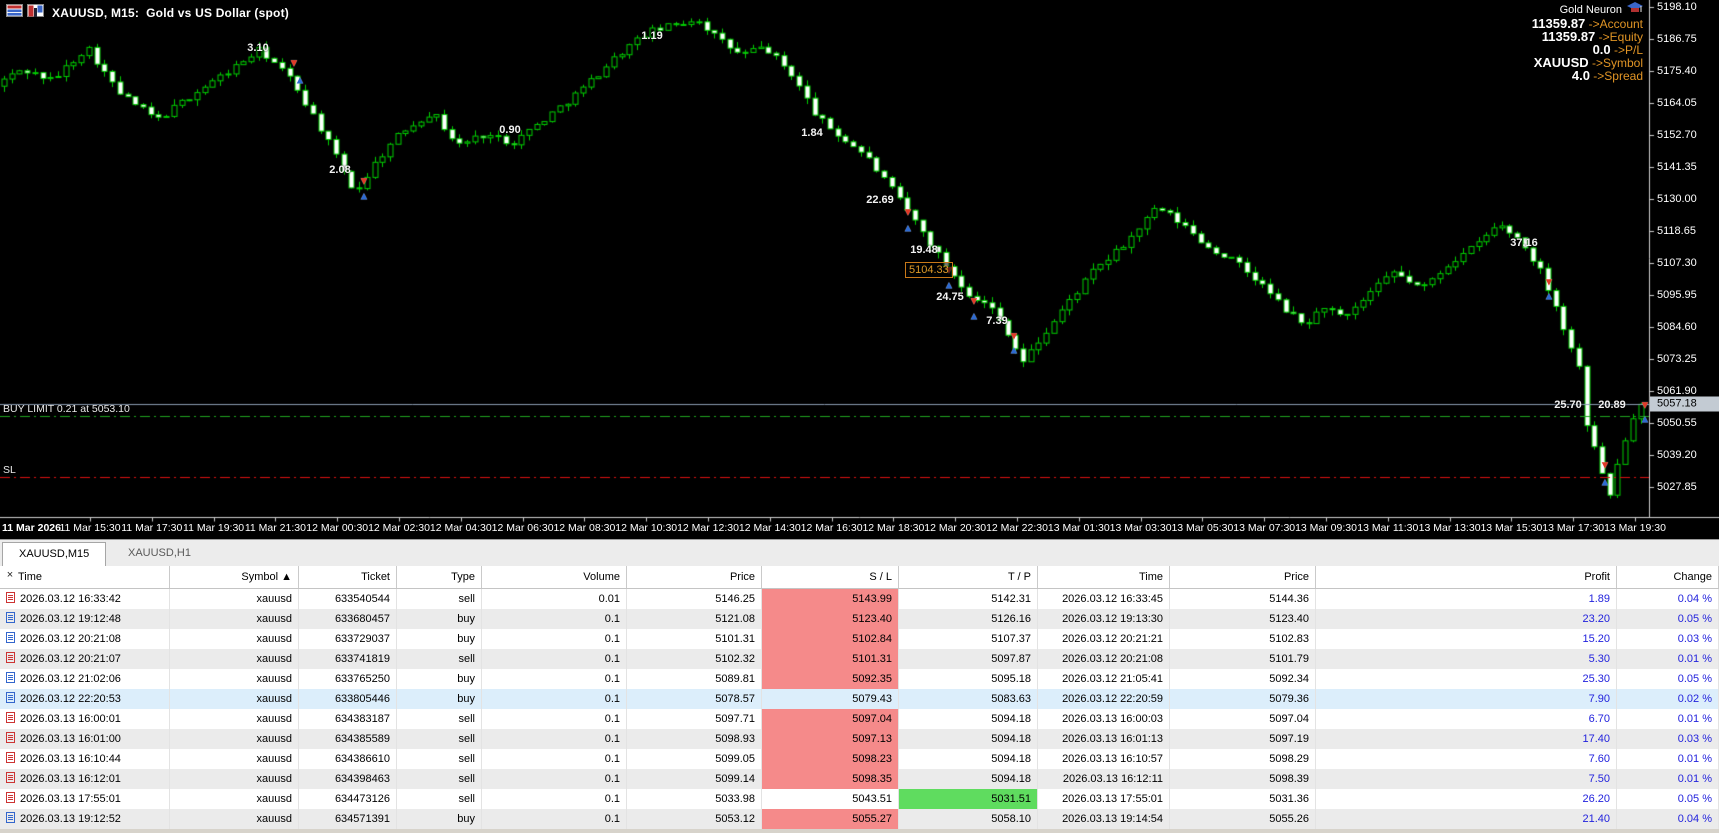  Describe the element at coordinates (1668, 799) in the screenshot. I see `cell-change: 0.05 %` at that location.